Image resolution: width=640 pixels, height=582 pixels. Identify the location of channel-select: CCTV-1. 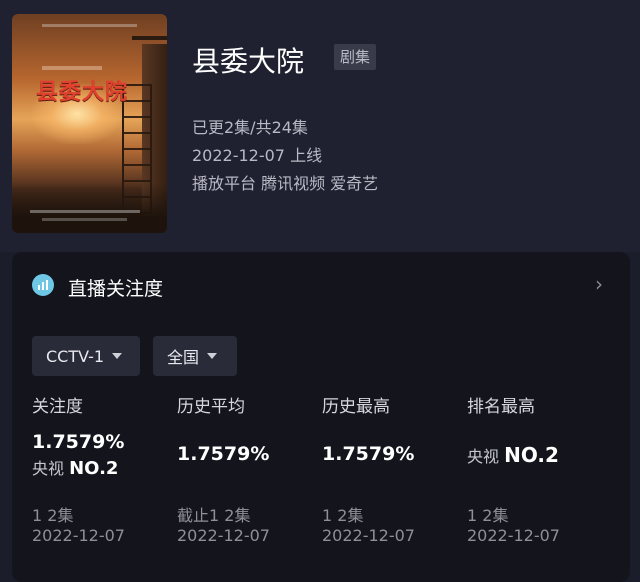
(86, 356).